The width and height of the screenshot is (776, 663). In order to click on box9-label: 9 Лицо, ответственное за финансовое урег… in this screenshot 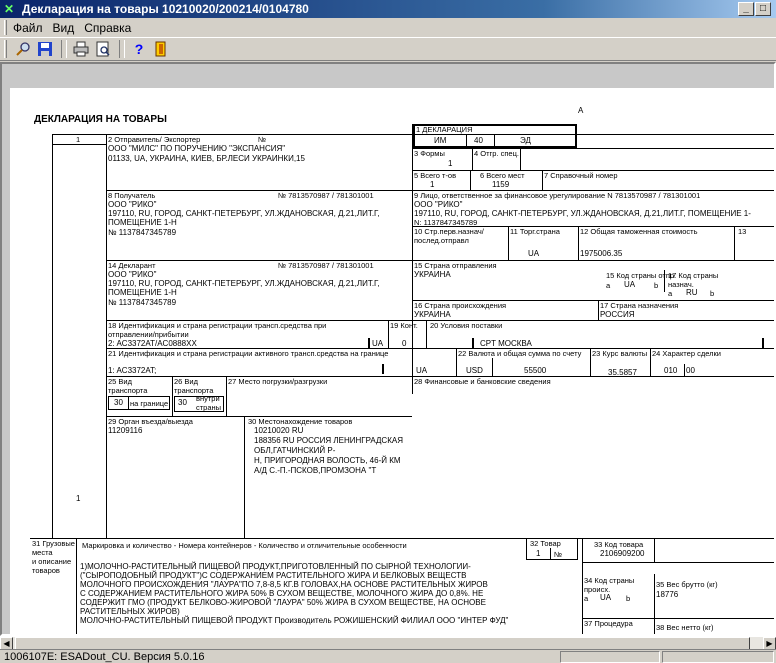, I will do `click(557, 195)`.